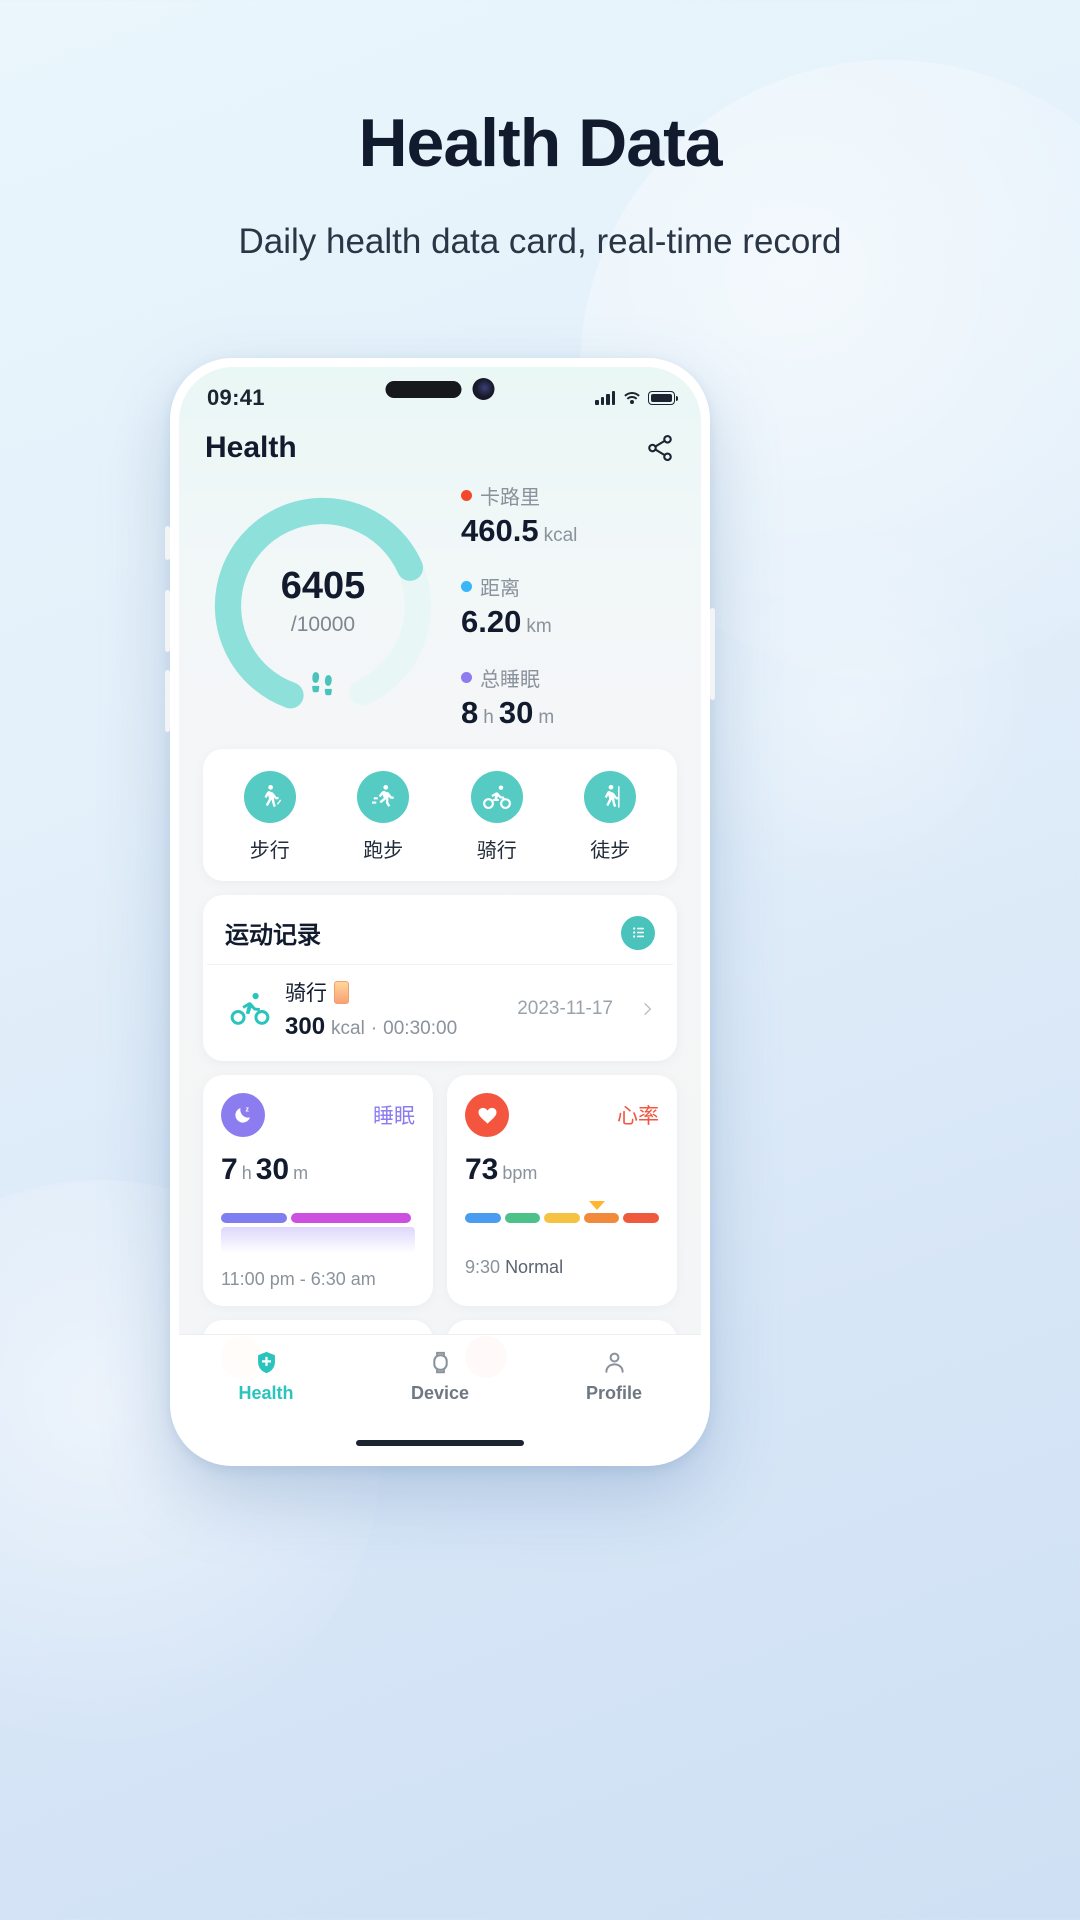 Image resolution: width=1080 pixels, height=1920 pixels. Describe the element at coordinates (248, 1110) in the screenshot. I see `svg-text: z` at that location.